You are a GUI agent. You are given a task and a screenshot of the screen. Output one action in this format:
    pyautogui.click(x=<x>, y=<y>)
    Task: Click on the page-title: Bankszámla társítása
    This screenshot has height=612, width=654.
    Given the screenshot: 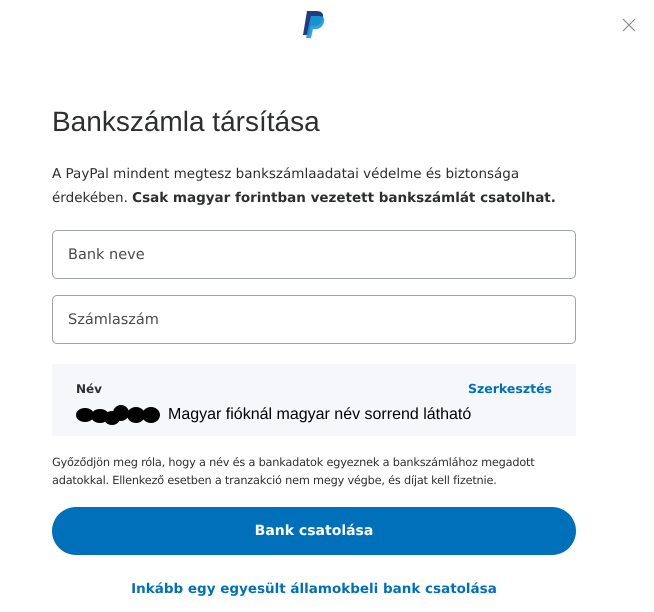 What is the action you would take?
    pyautogui.click(x=186, y=122)
    